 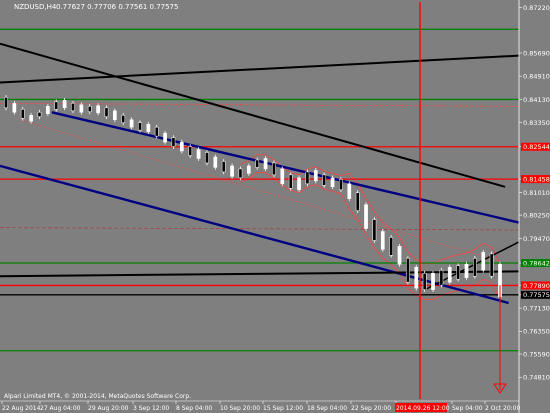 What do you see at coordinates (536, 53) in the screenshot?
I see `price-tick-label: 0.85690` at bounding box center [536, 53].